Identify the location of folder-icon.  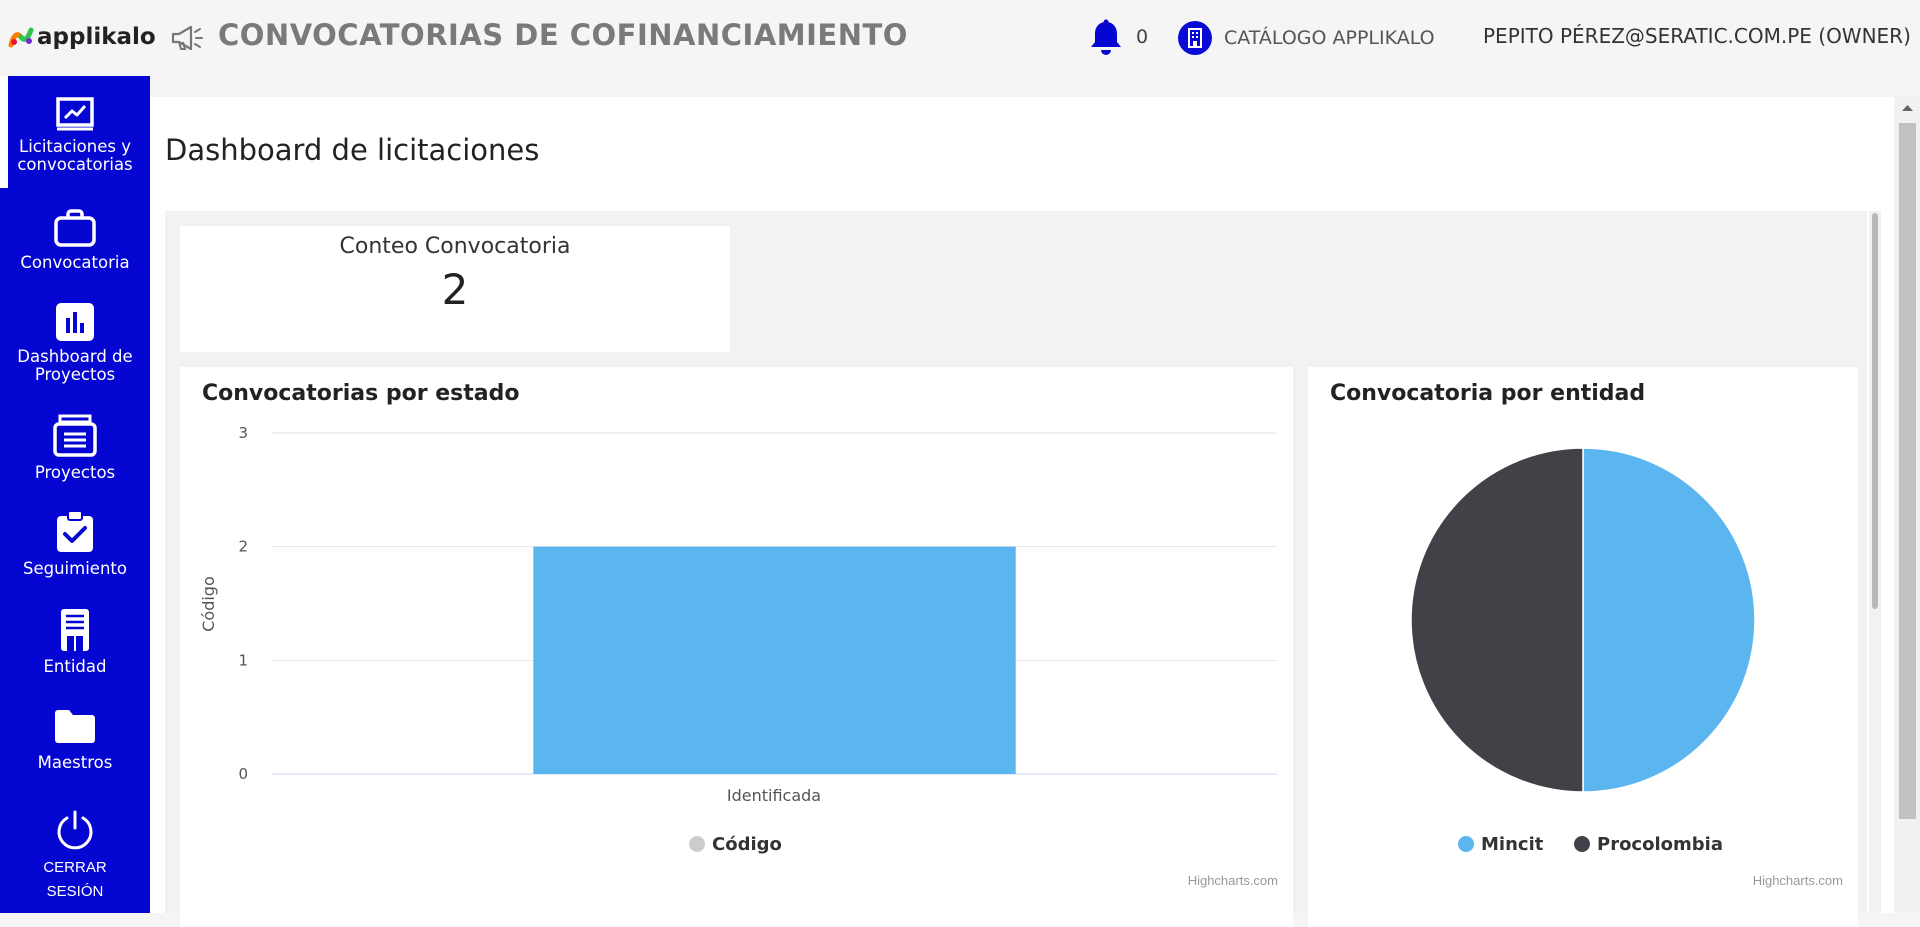
(75, 726).